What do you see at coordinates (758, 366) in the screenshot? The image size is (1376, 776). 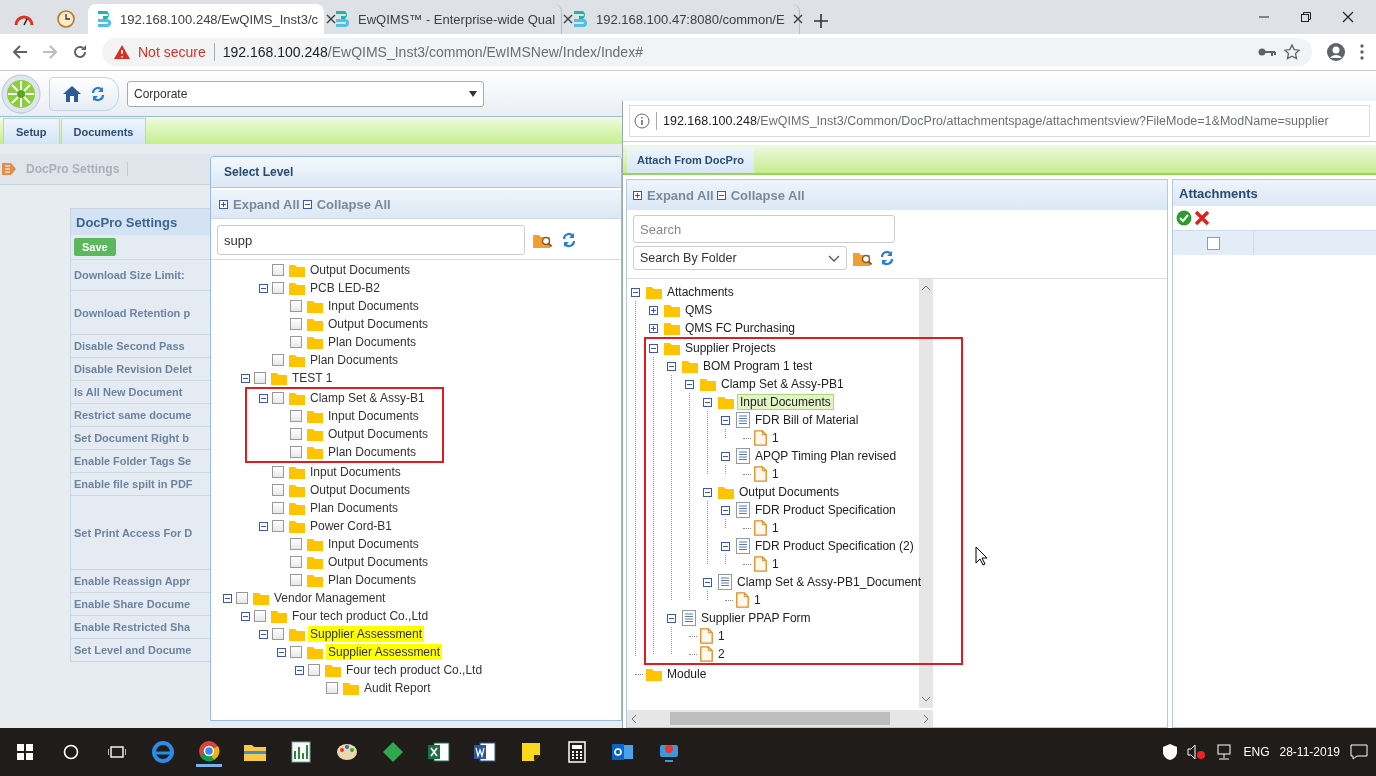 I see `tree-item-label: BOM Program 1 test` at bounding box center [758, 366].